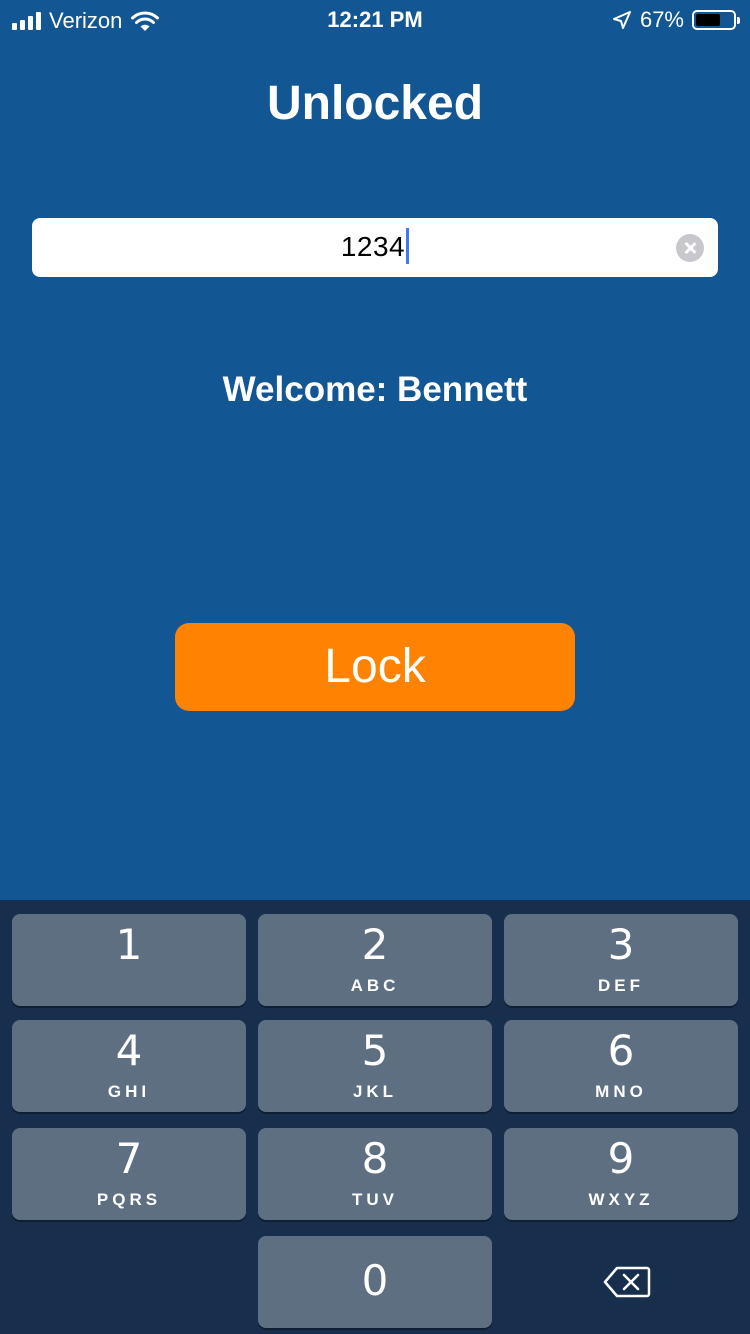  Describe the element at coordinates (129, 1050) in the screenshot. I see `key-digit: 4` at that location.